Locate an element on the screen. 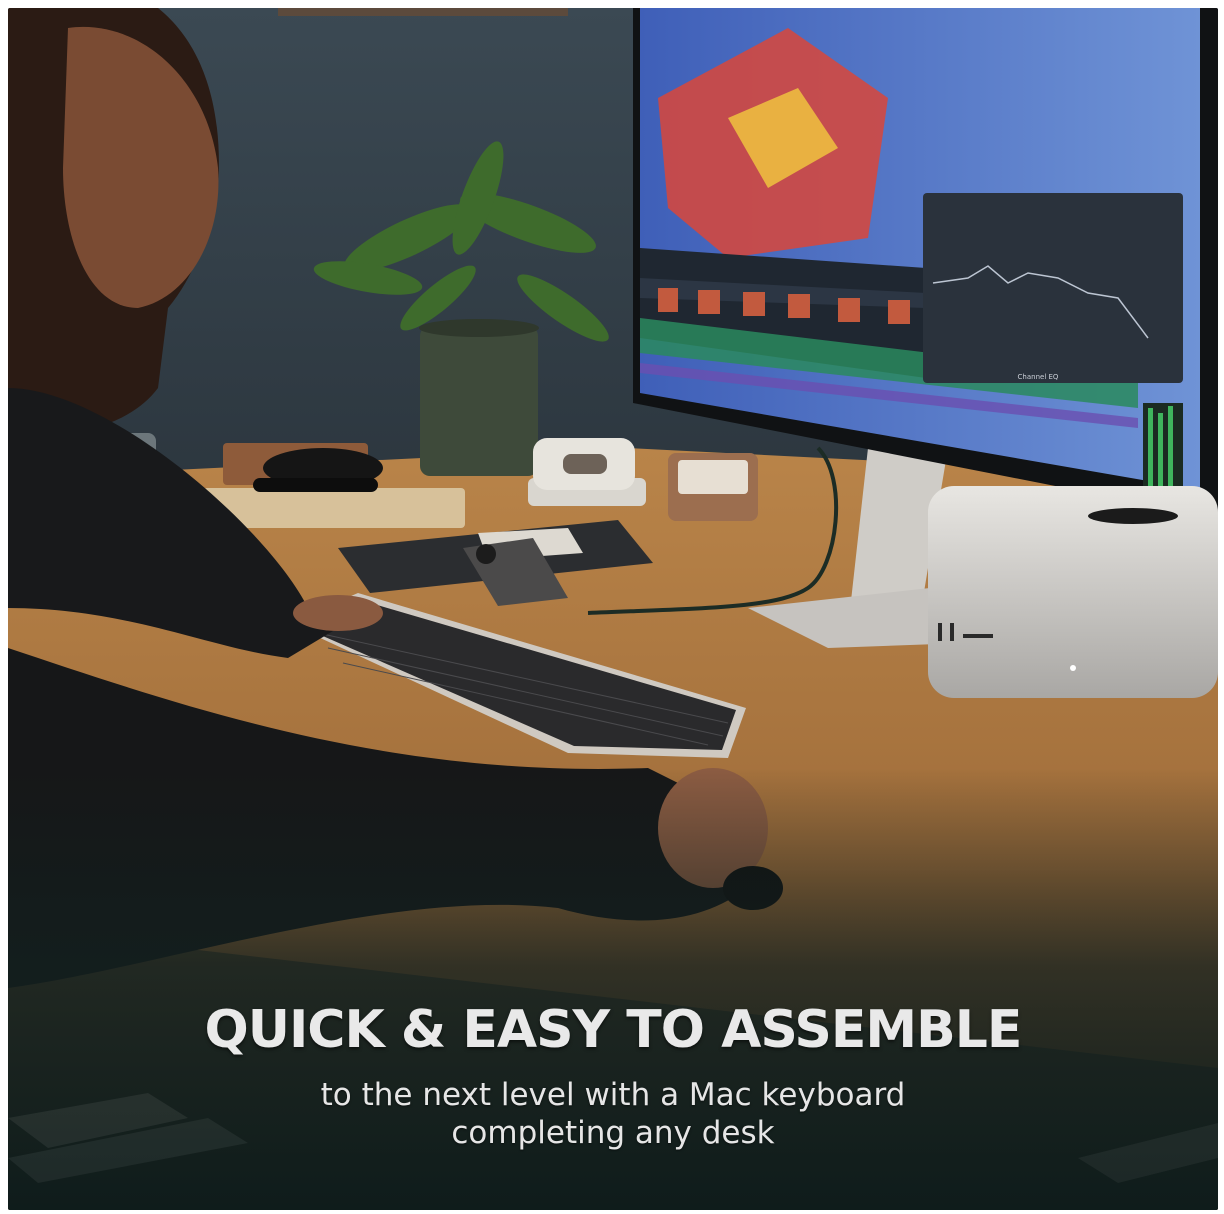  svg-text: Channel EQ is located at coordinates (1038, 377).